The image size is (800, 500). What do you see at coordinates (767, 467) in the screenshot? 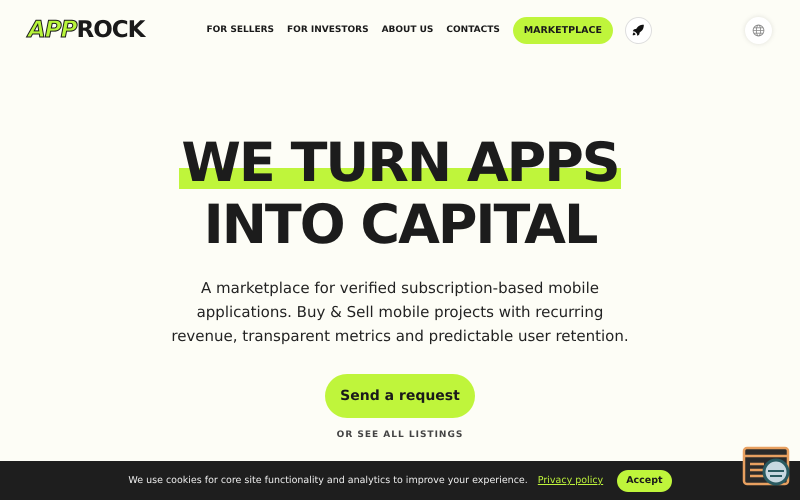
I see `search-widget-icon` at bounding box center [767, 467].